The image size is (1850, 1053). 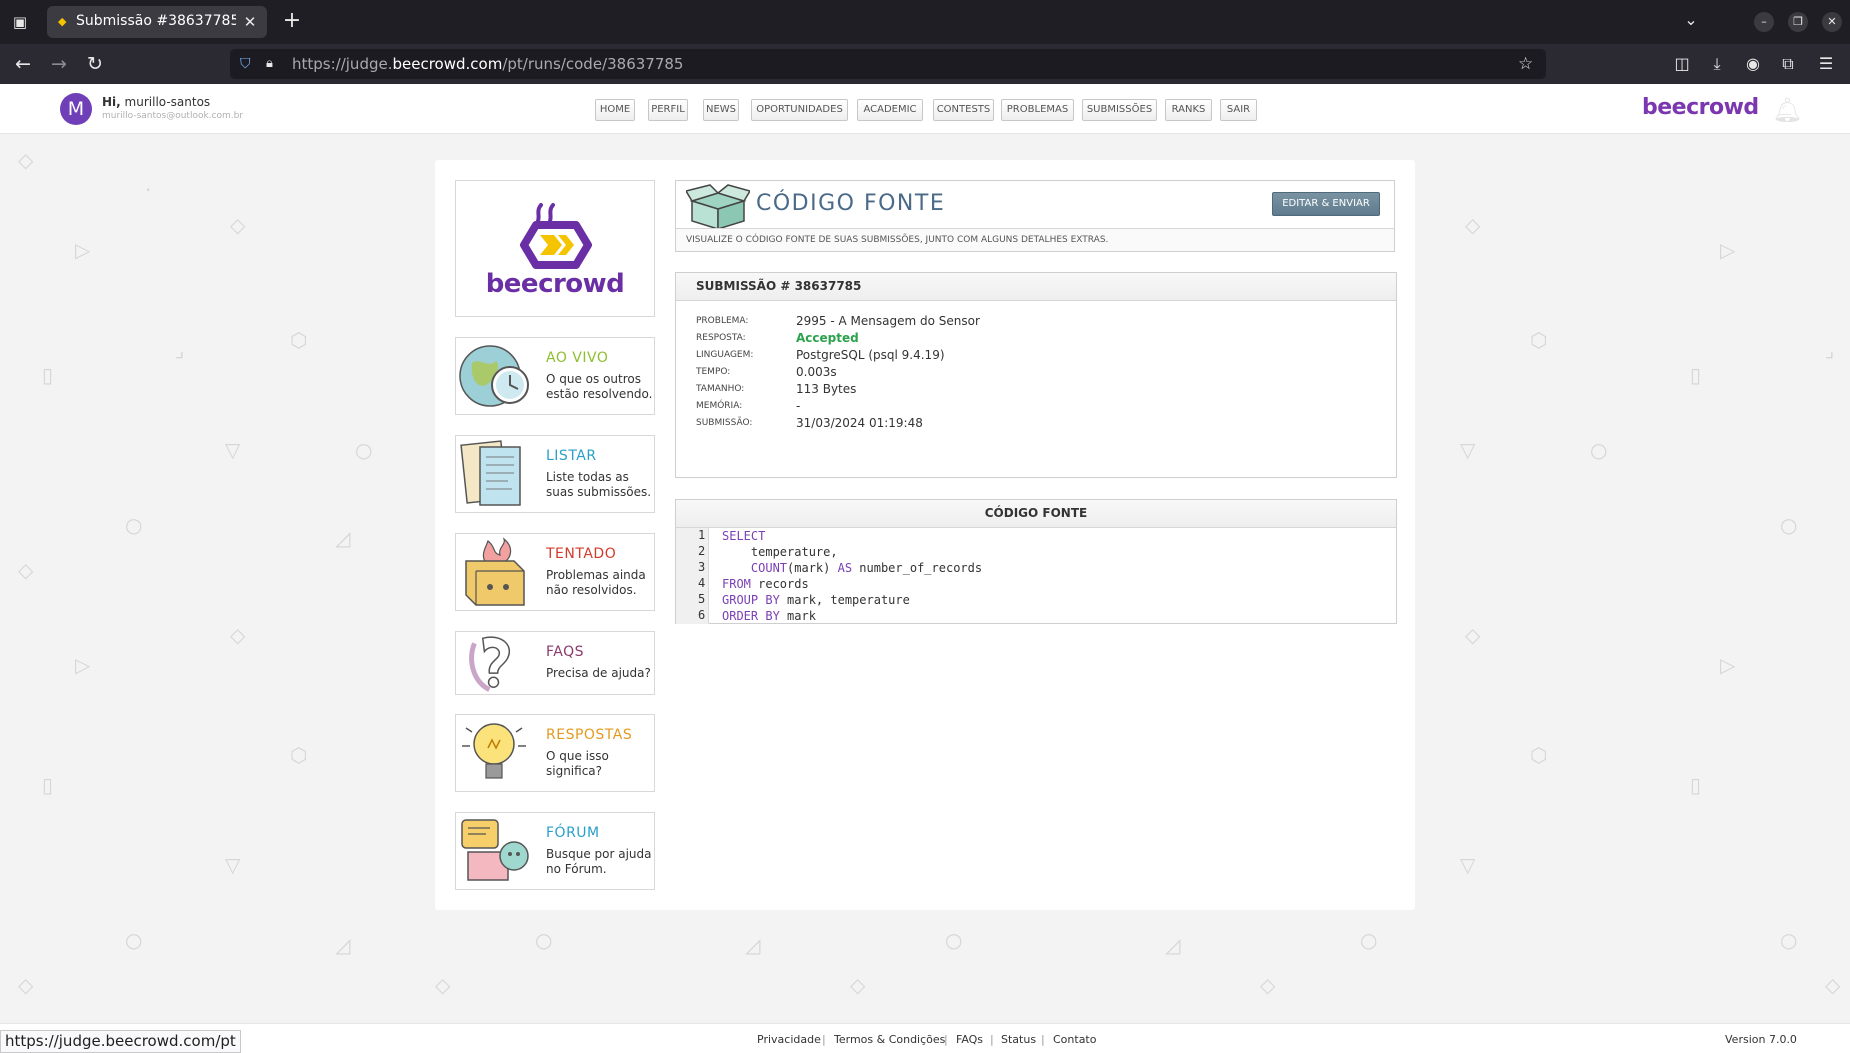 I want to click on sidebar-item-title: FÓRUM, so click(x=573, y=833).